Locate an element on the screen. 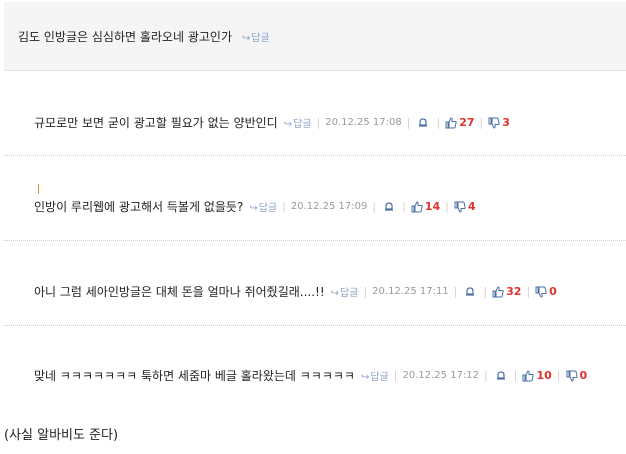 This screenshot has height=454, width=626. reply-text: 인방이 루리웹에 광고해서 득볼게 없을듯? is located at coordinates (139, 207).